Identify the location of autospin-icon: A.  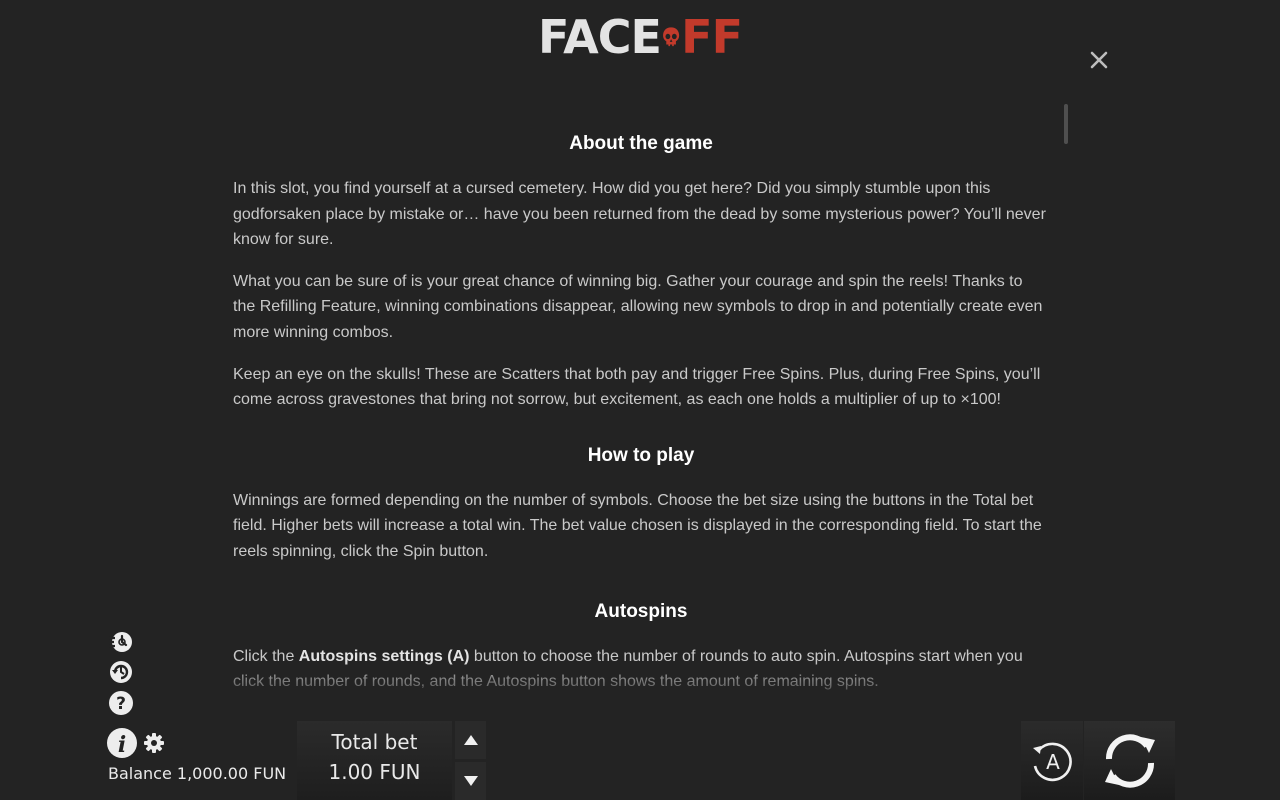
(1052, 761).